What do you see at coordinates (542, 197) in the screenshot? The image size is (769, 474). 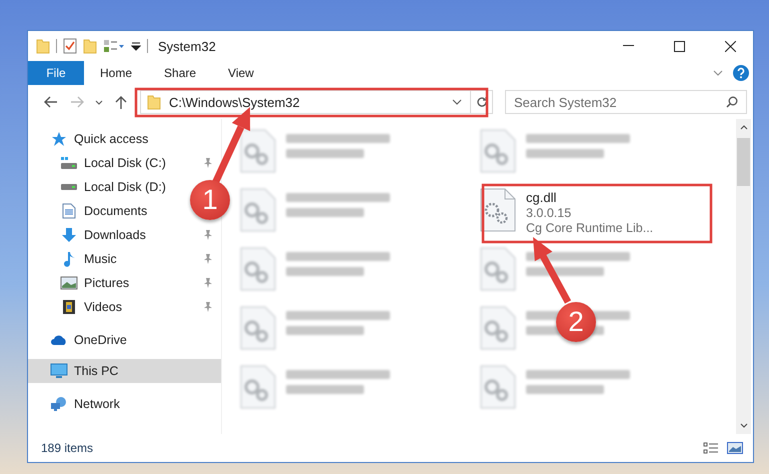 I see `file-name: cg.dll` at bounding box center [542, 197].